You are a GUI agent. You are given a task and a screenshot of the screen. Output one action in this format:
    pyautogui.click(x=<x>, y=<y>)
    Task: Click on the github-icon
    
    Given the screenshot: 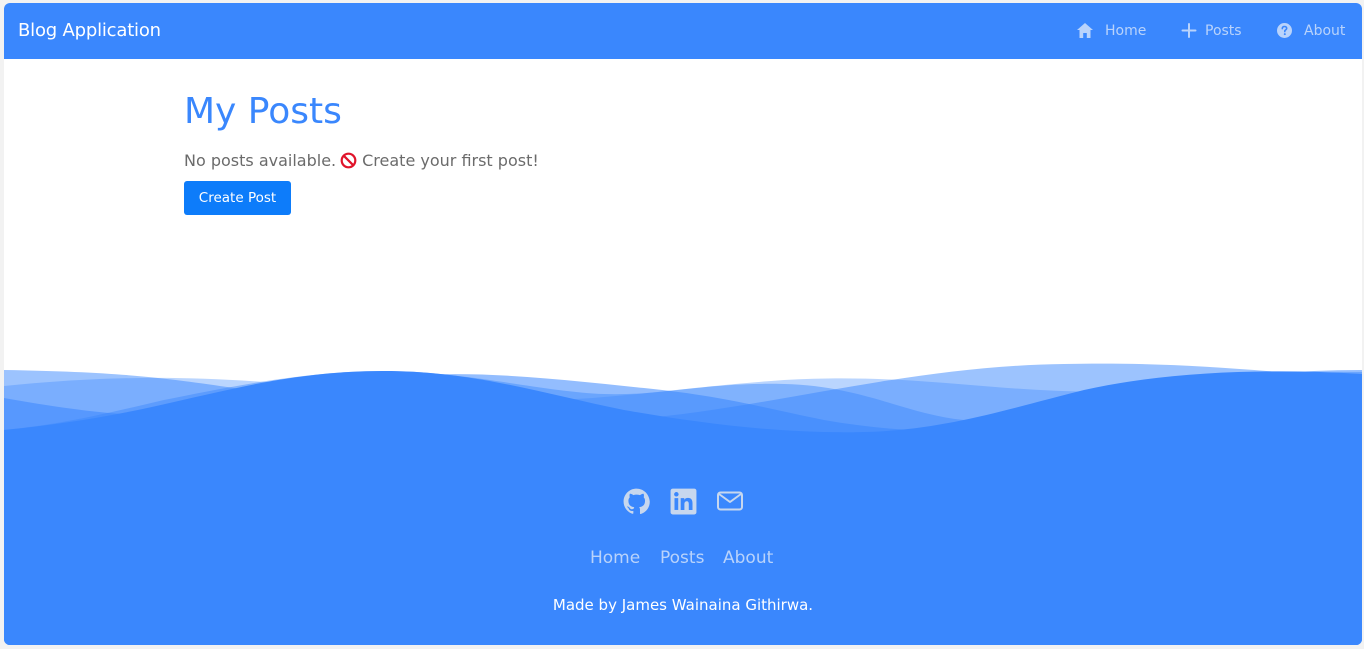 What is the action you would take?
    pyautogui.click(x=636, y=501)
    